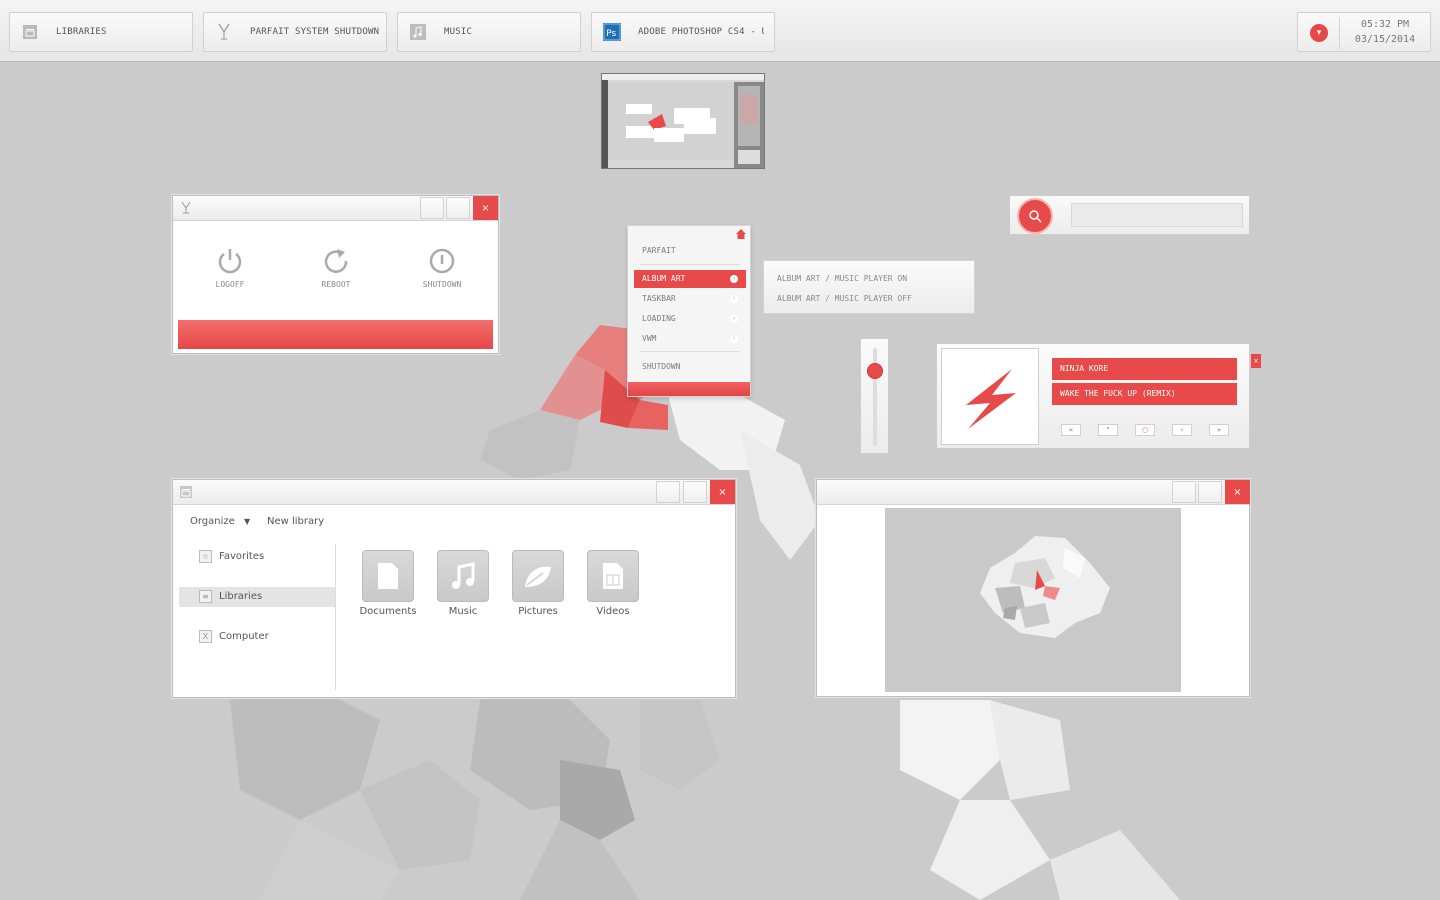 Image resolution: width=1440 pixels, height=900 pixels. I want to click on organize-menu: Organize ▼, so click(220, 521).